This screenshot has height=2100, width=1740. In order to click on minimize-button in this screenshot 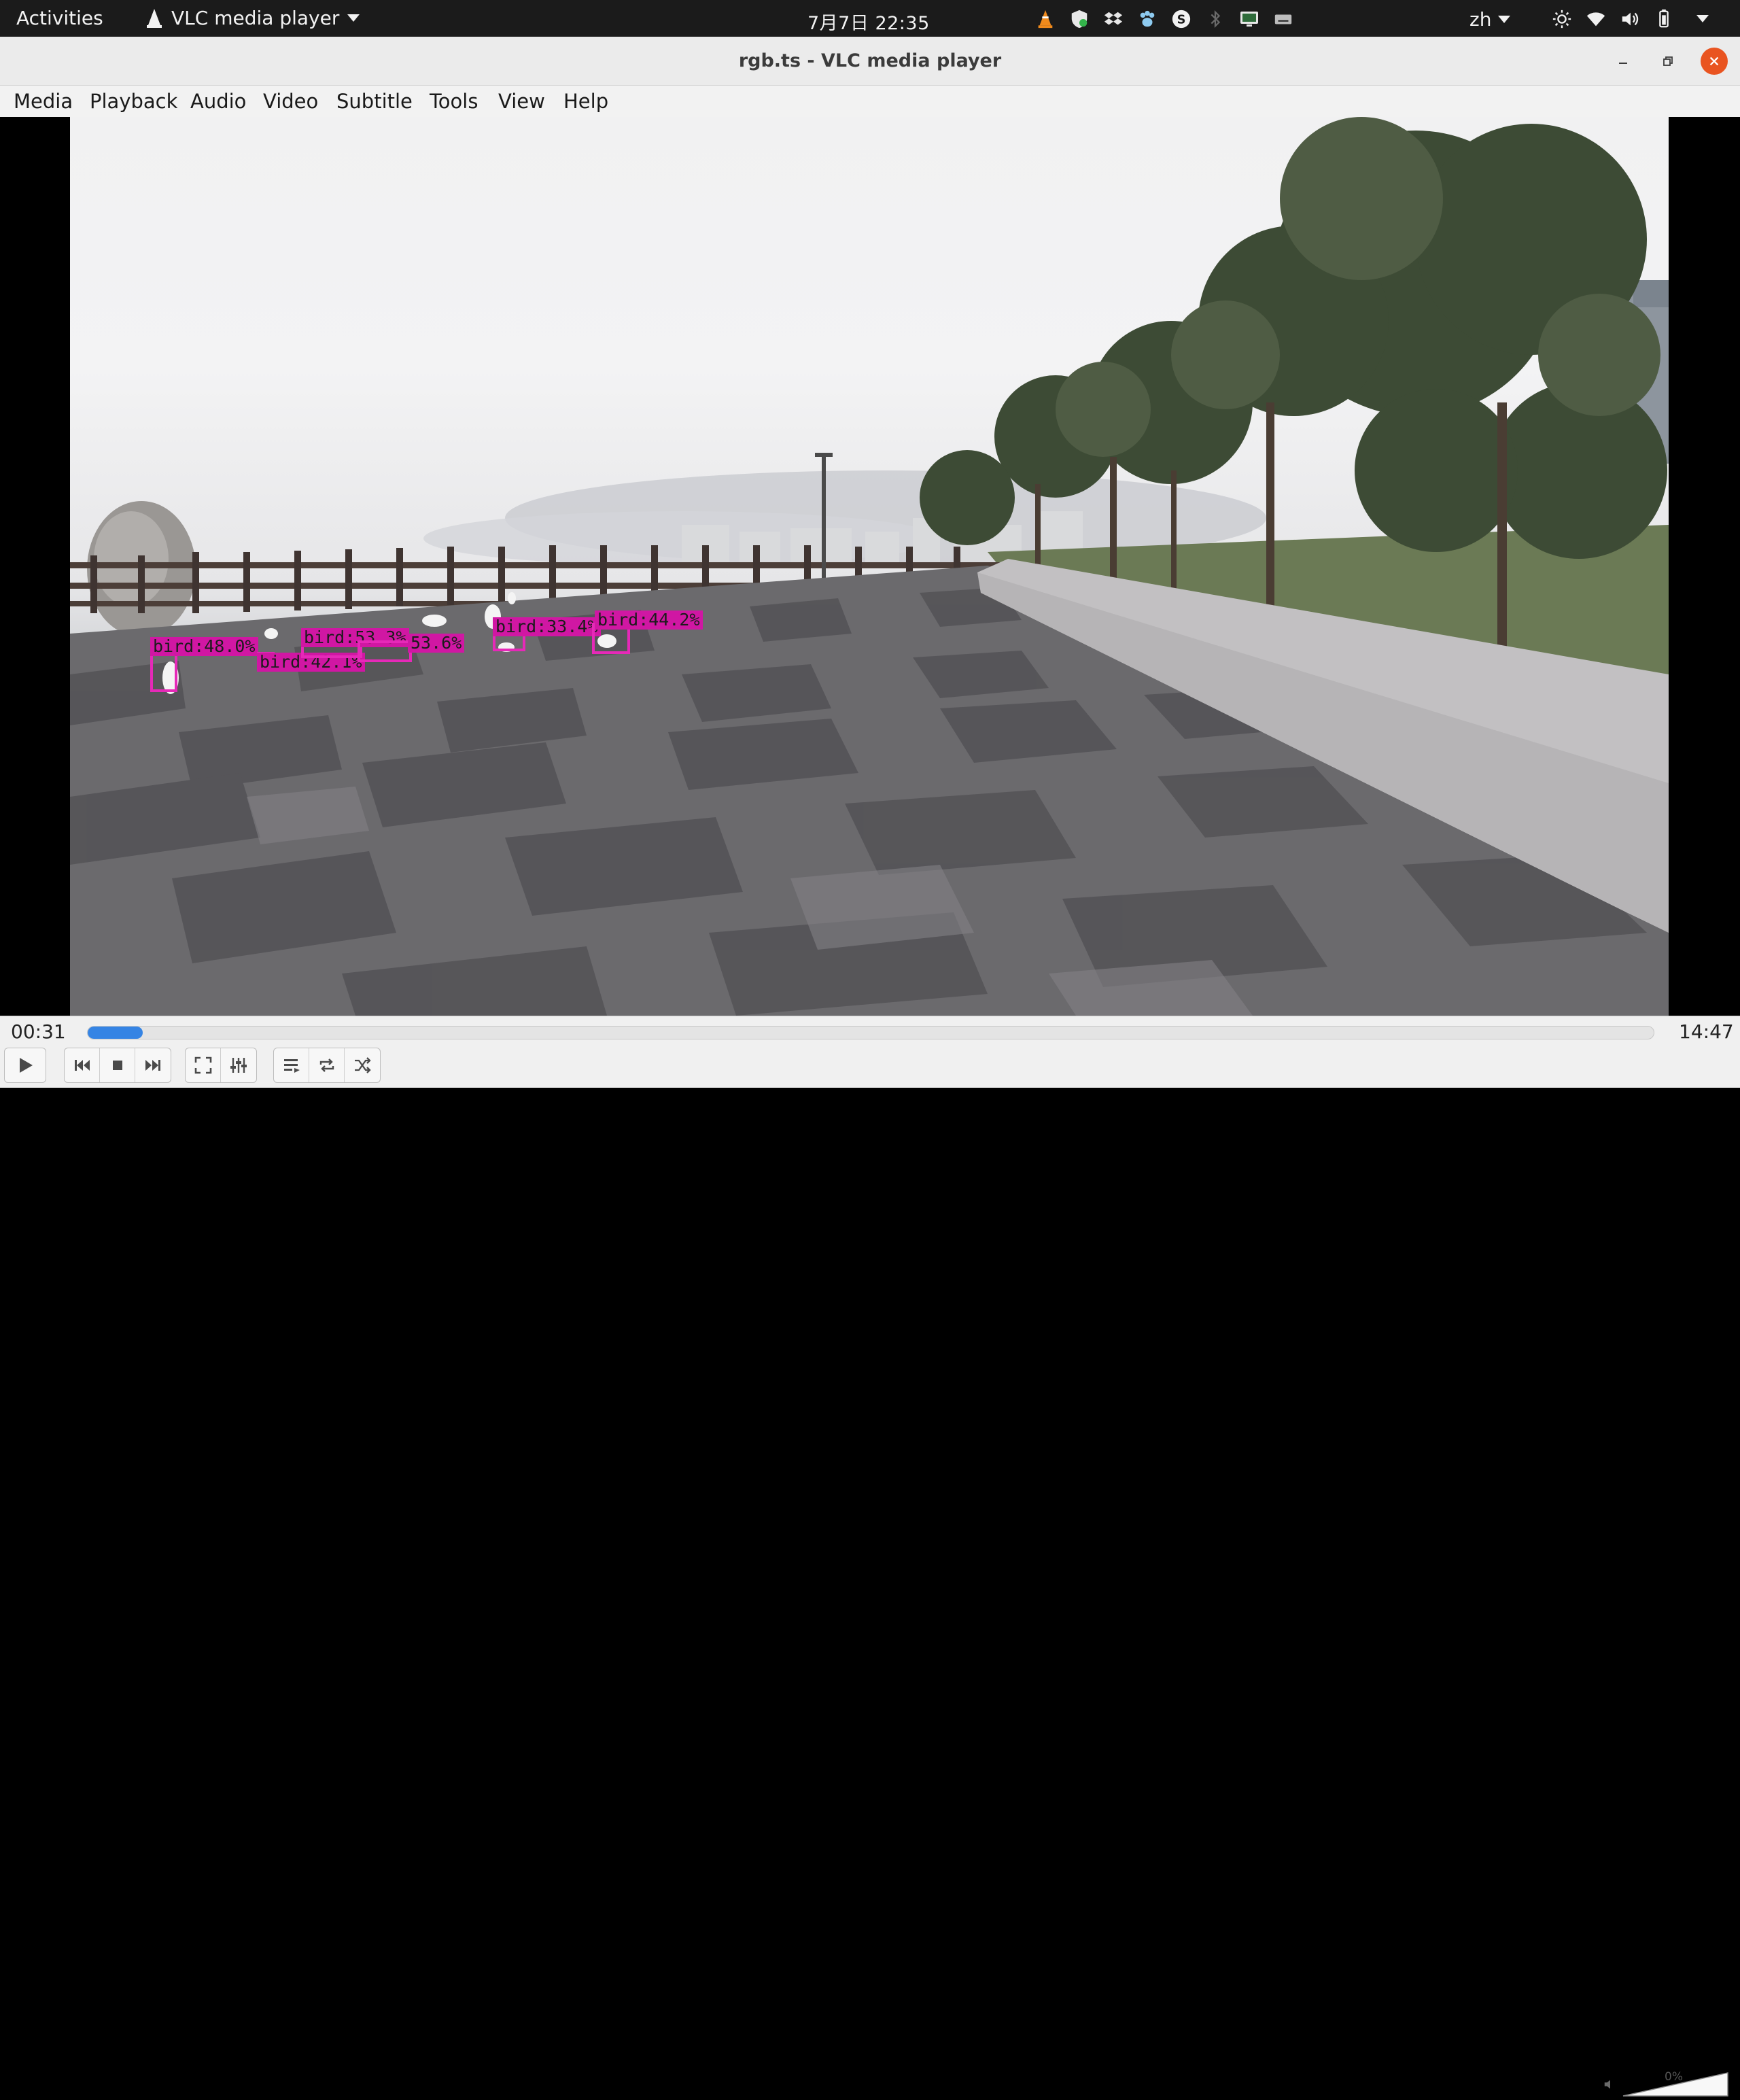, I will do `click(1623, 61)`.